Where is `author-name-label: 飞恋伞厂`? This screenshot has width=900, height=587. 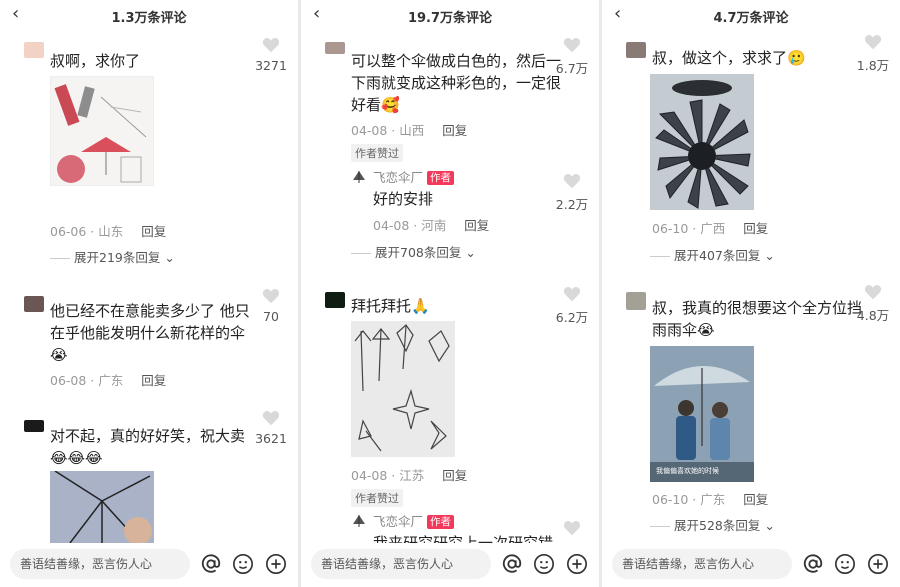 author-name-label: 飞恋伞厂 is located at coordinates (398, 521).